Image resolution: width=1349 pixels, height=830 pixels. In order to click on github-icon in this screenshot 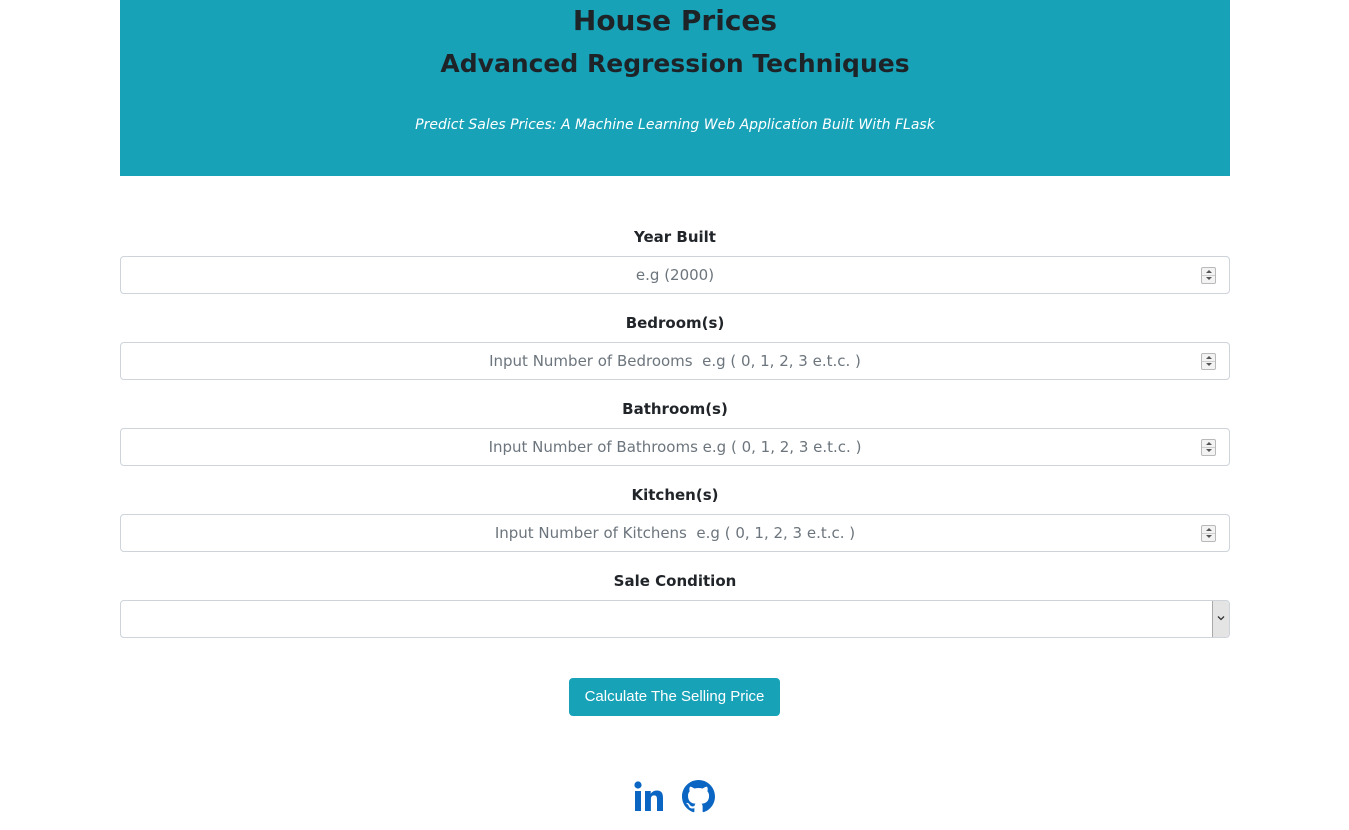, I will do `click(698, 796)`.